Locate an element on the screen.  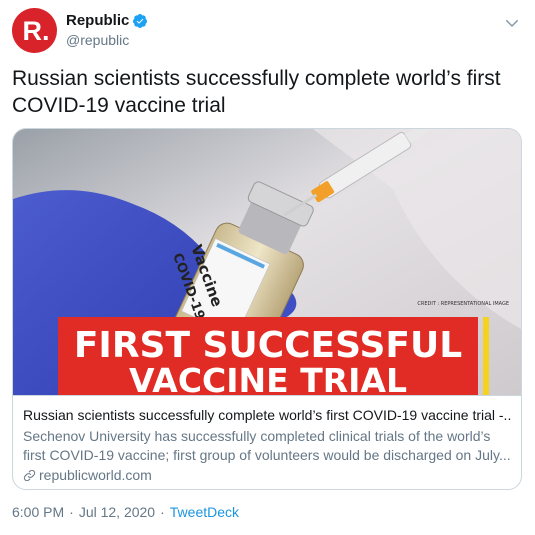
banner-line1: FIRST SUCCESSFUL is located at coordinates (268, 345).